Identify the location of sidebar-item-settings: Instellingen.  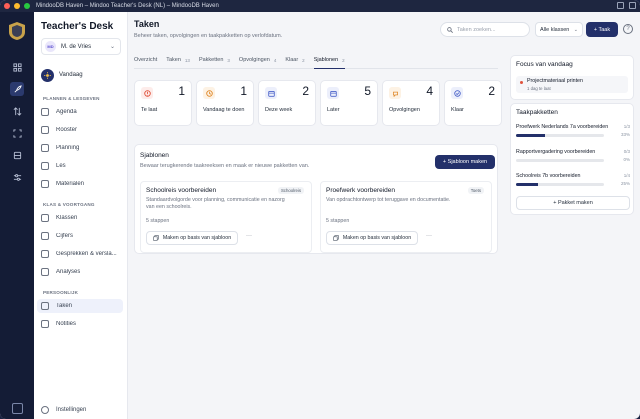
(80, 410).